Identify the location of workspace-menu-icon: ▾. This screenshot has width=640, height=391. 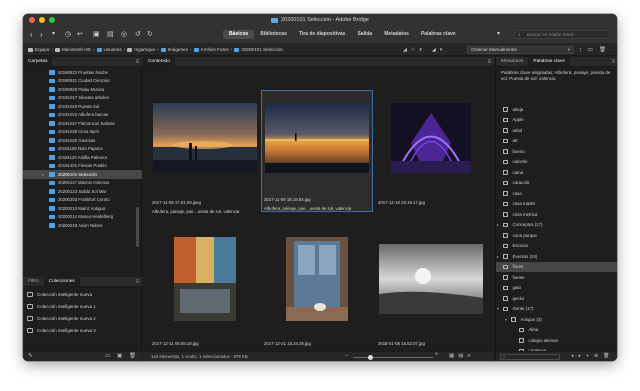
(498, 34).